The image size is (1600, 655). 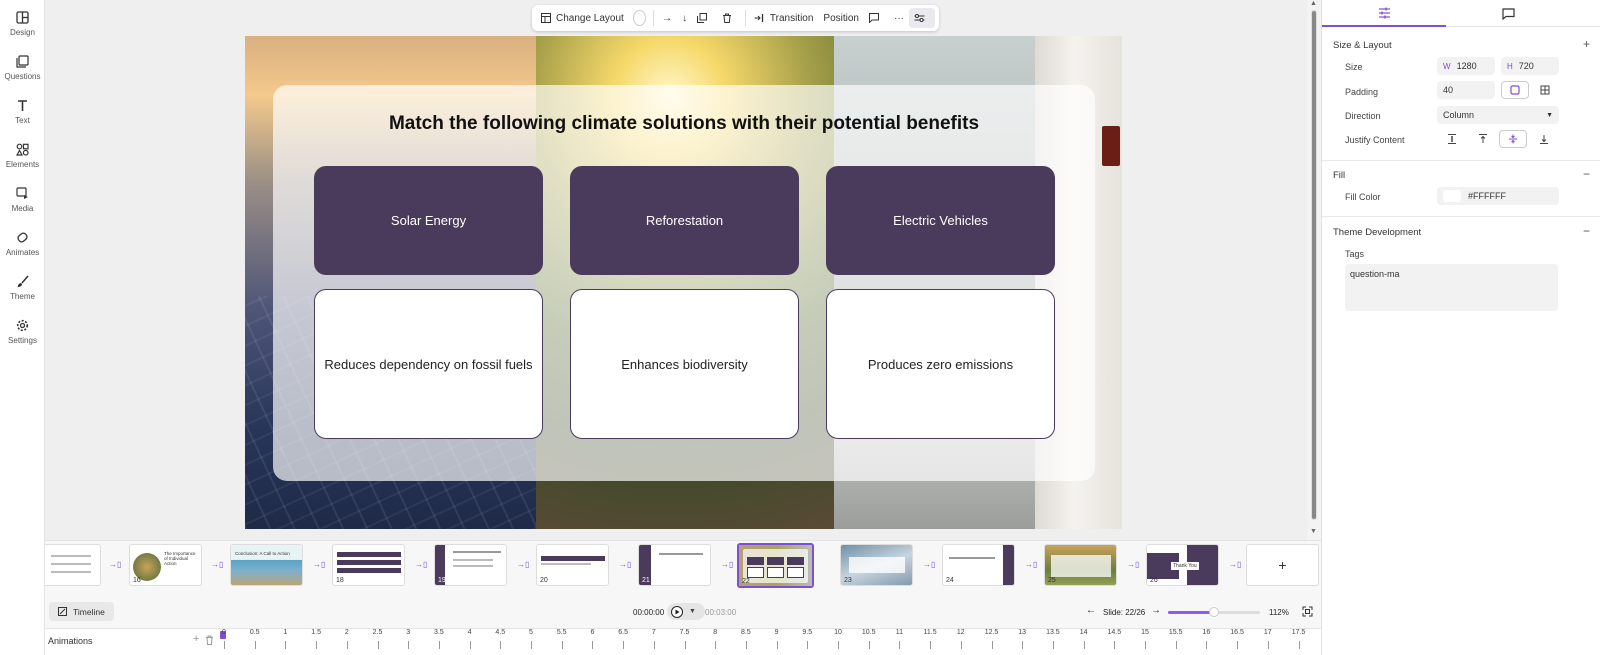 What do you see at coordinates (22, 289) in the screenshot?
I see `sidebar-item-theme: Theme` at bounding box center [22, 289].